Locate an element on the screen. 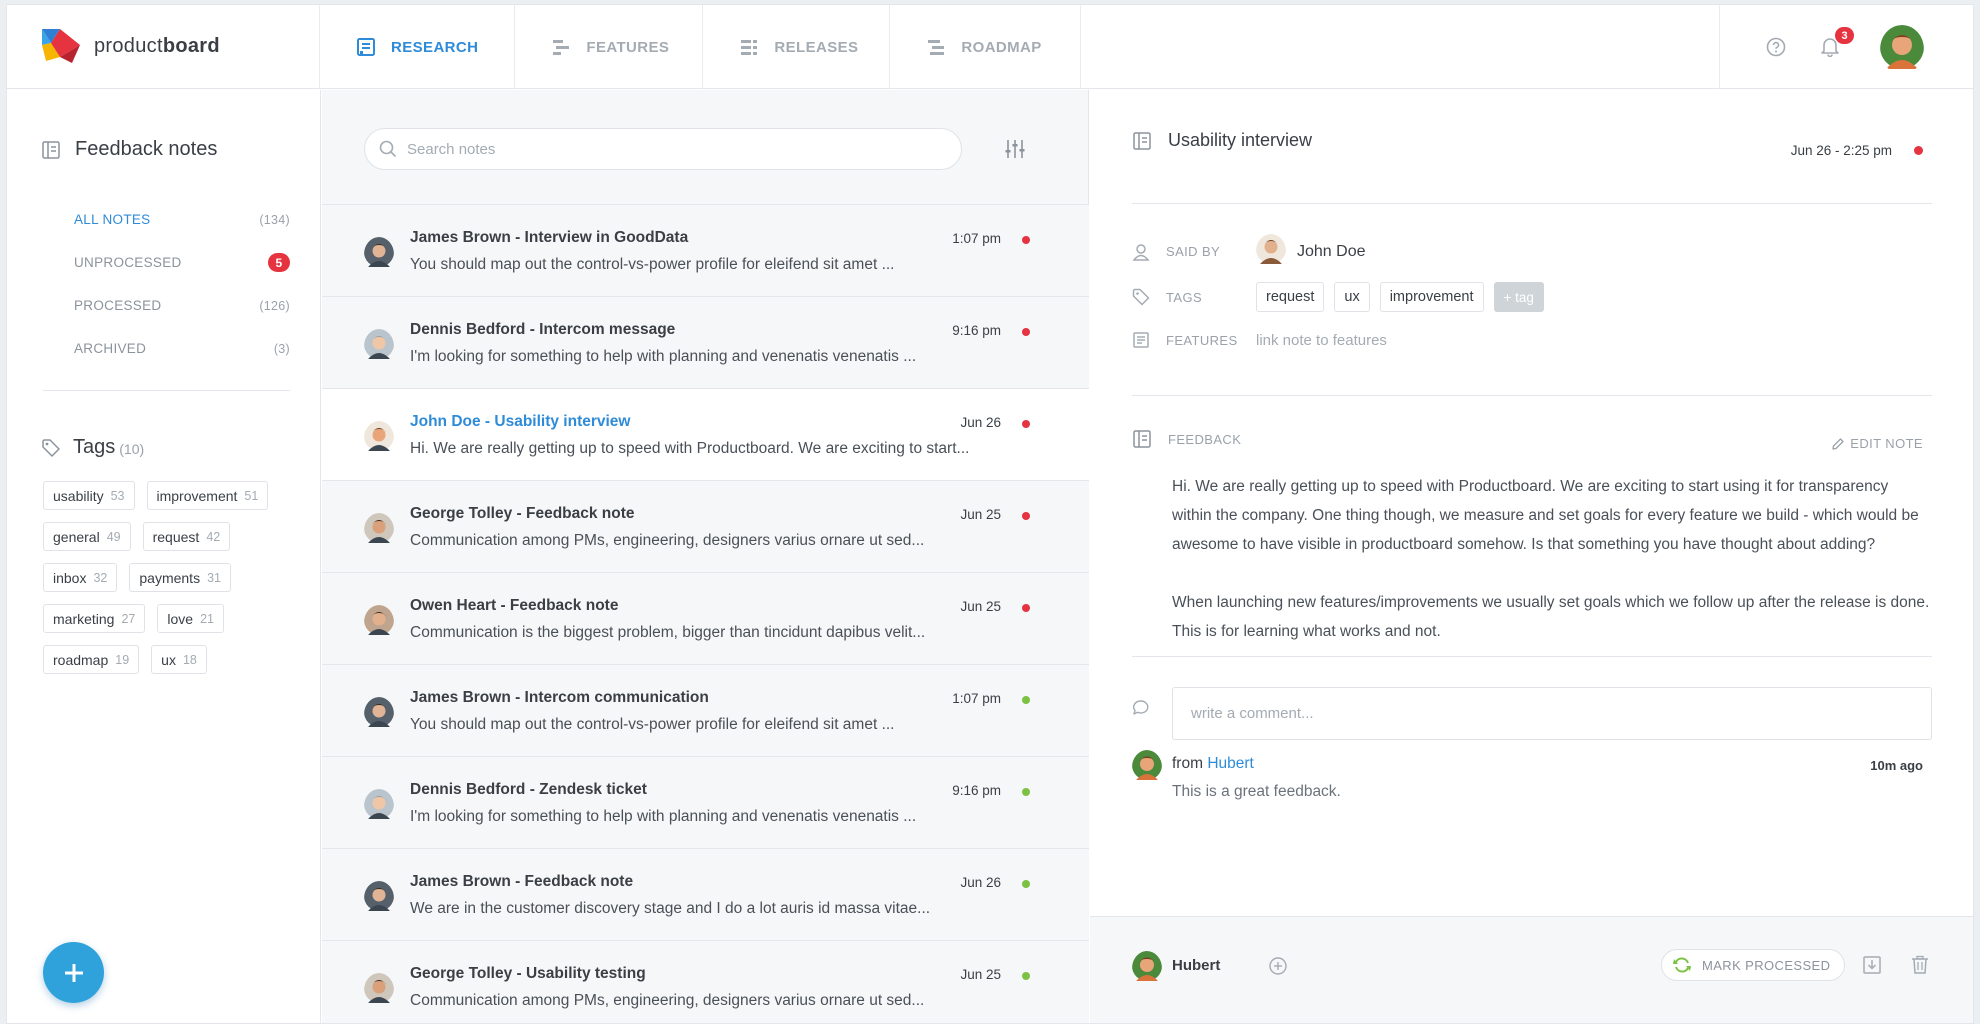 Image resolution: width=1980 pixels, height=1024 pixels. tag-roadmap: roadmap 19 is located at coordinates (91, 659).